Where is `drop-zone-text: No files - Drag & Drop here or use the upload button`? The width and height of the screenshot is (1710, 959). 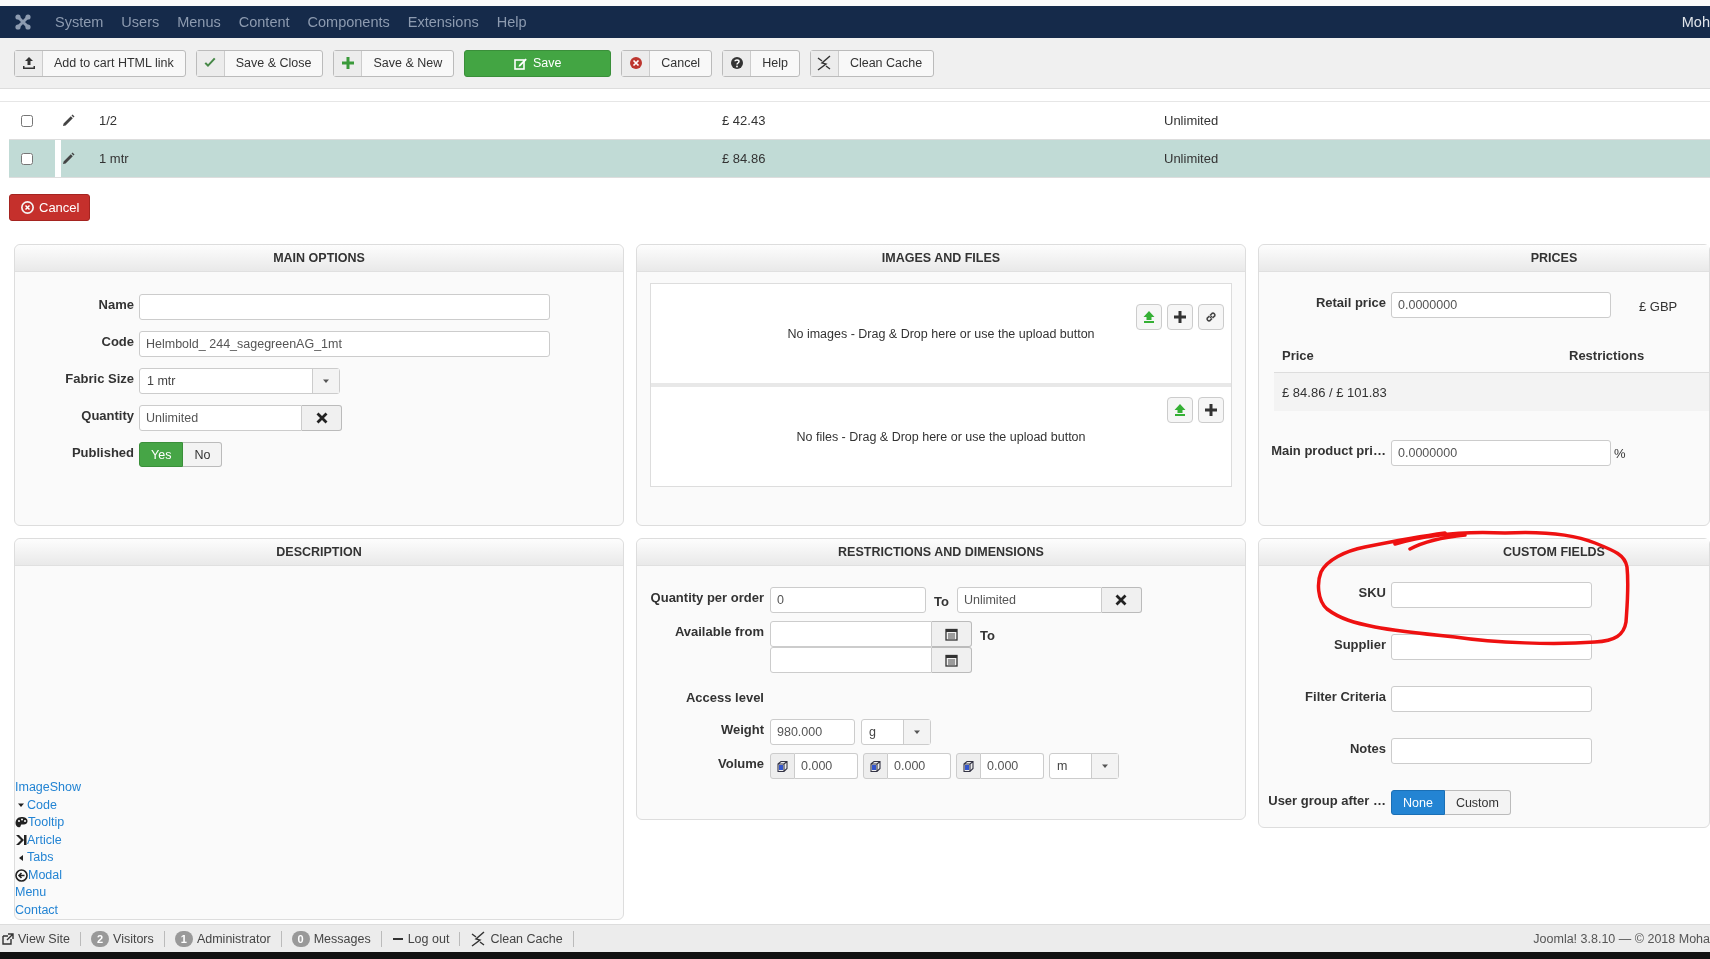
drop-zone-text: No files - Drag & Drop here or use the upload button is located at coordinates (941, 436).